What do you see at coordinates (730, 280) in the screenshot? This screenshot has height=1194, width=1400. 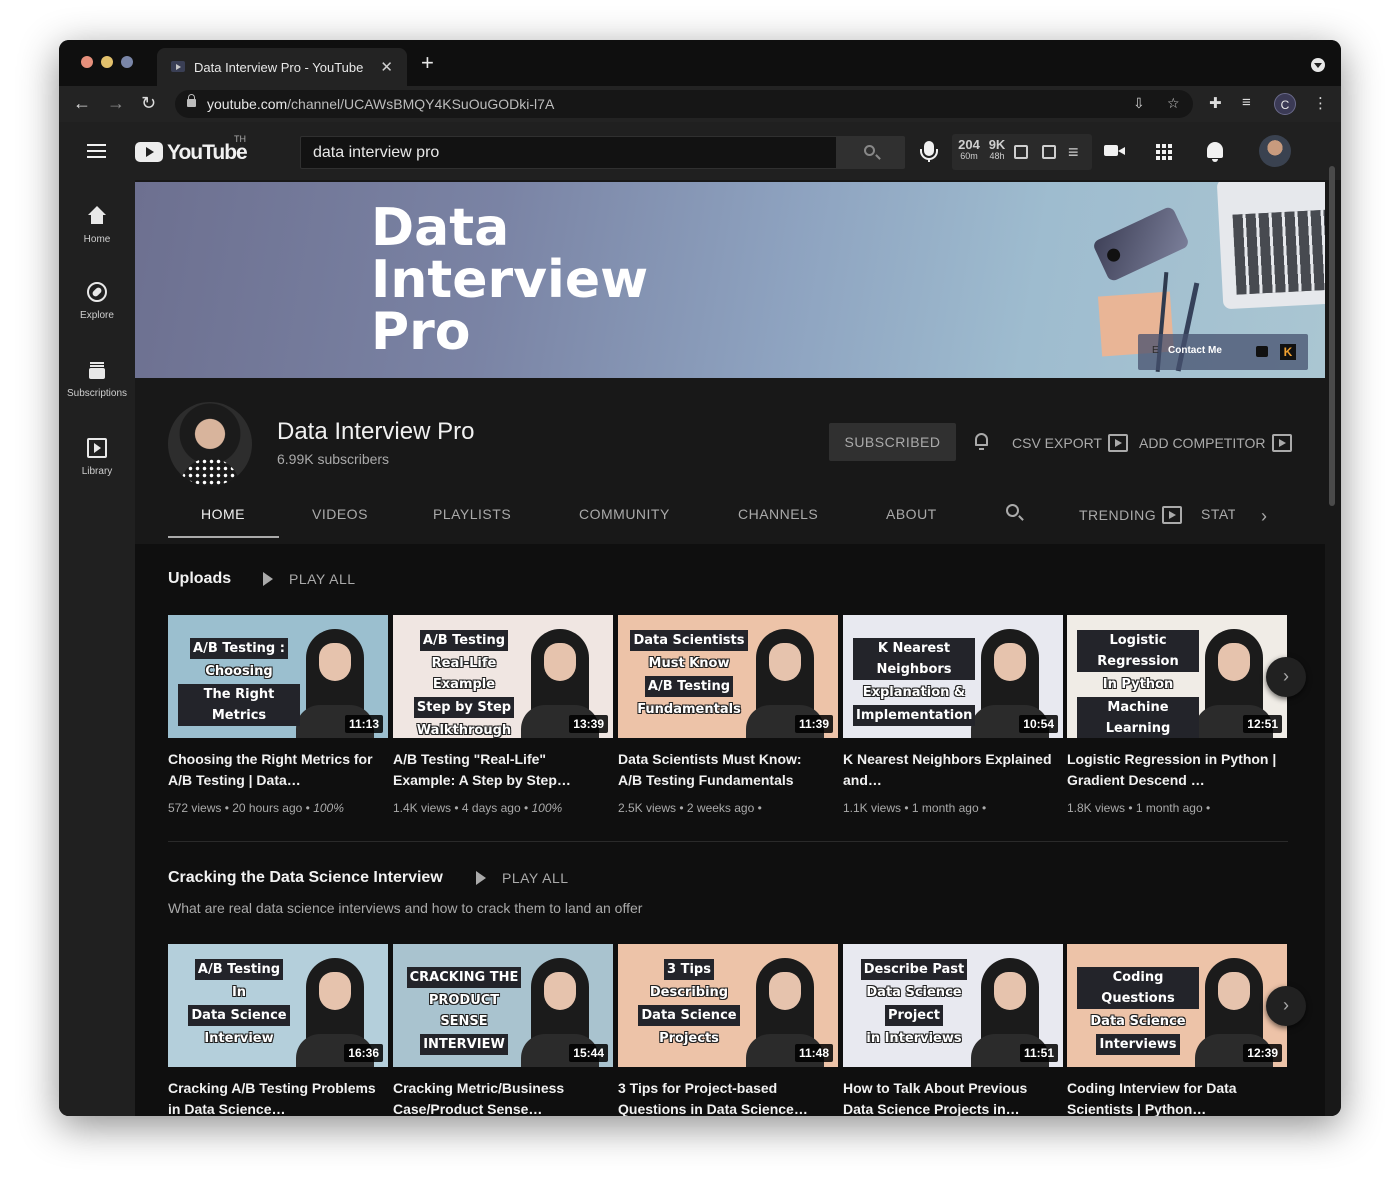 I see `channel-banner: Data Interview Pro E Contact Me K` at bounding box center [730, 280].